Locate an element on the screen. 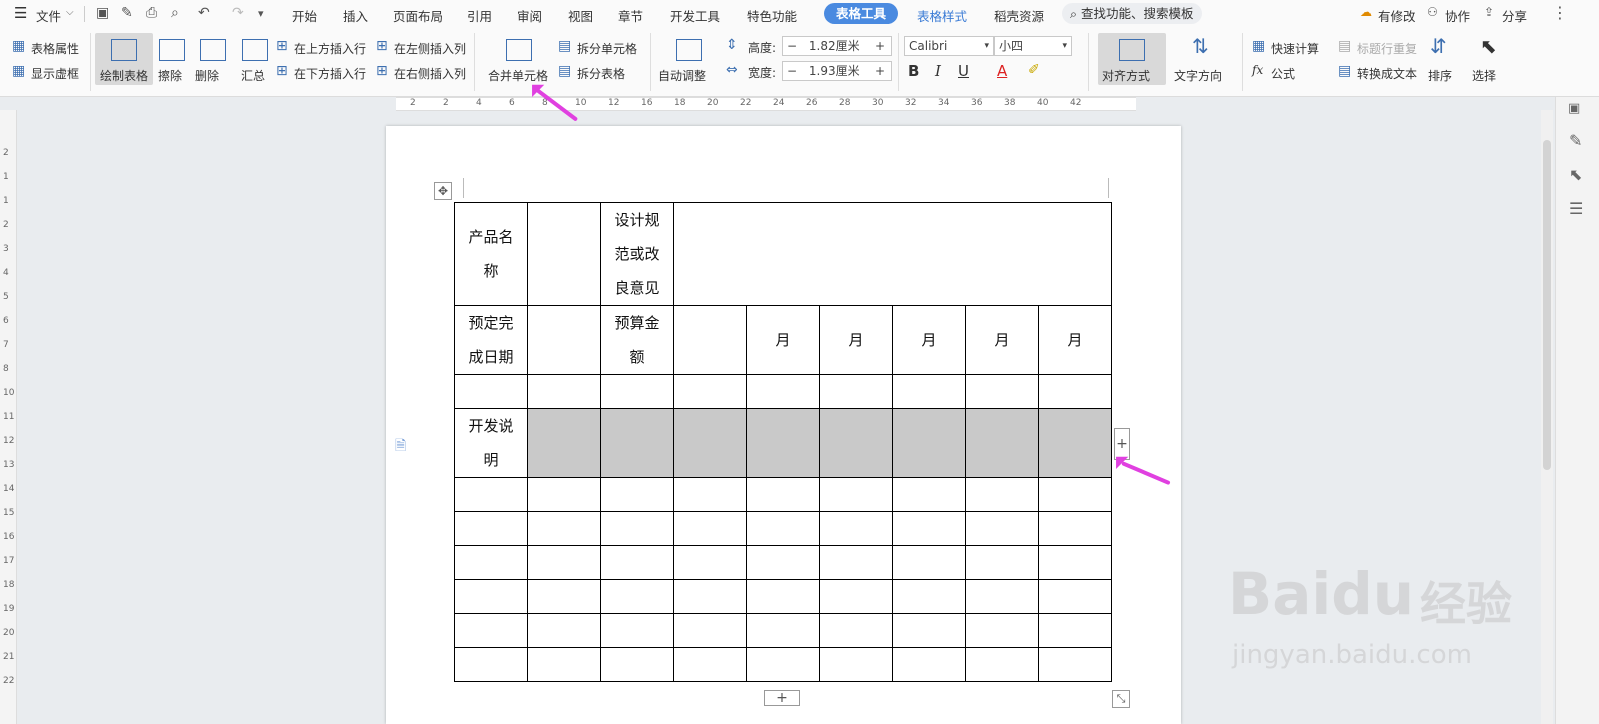  height-value: 1.82厘米 is located at coordinates (834, 46).